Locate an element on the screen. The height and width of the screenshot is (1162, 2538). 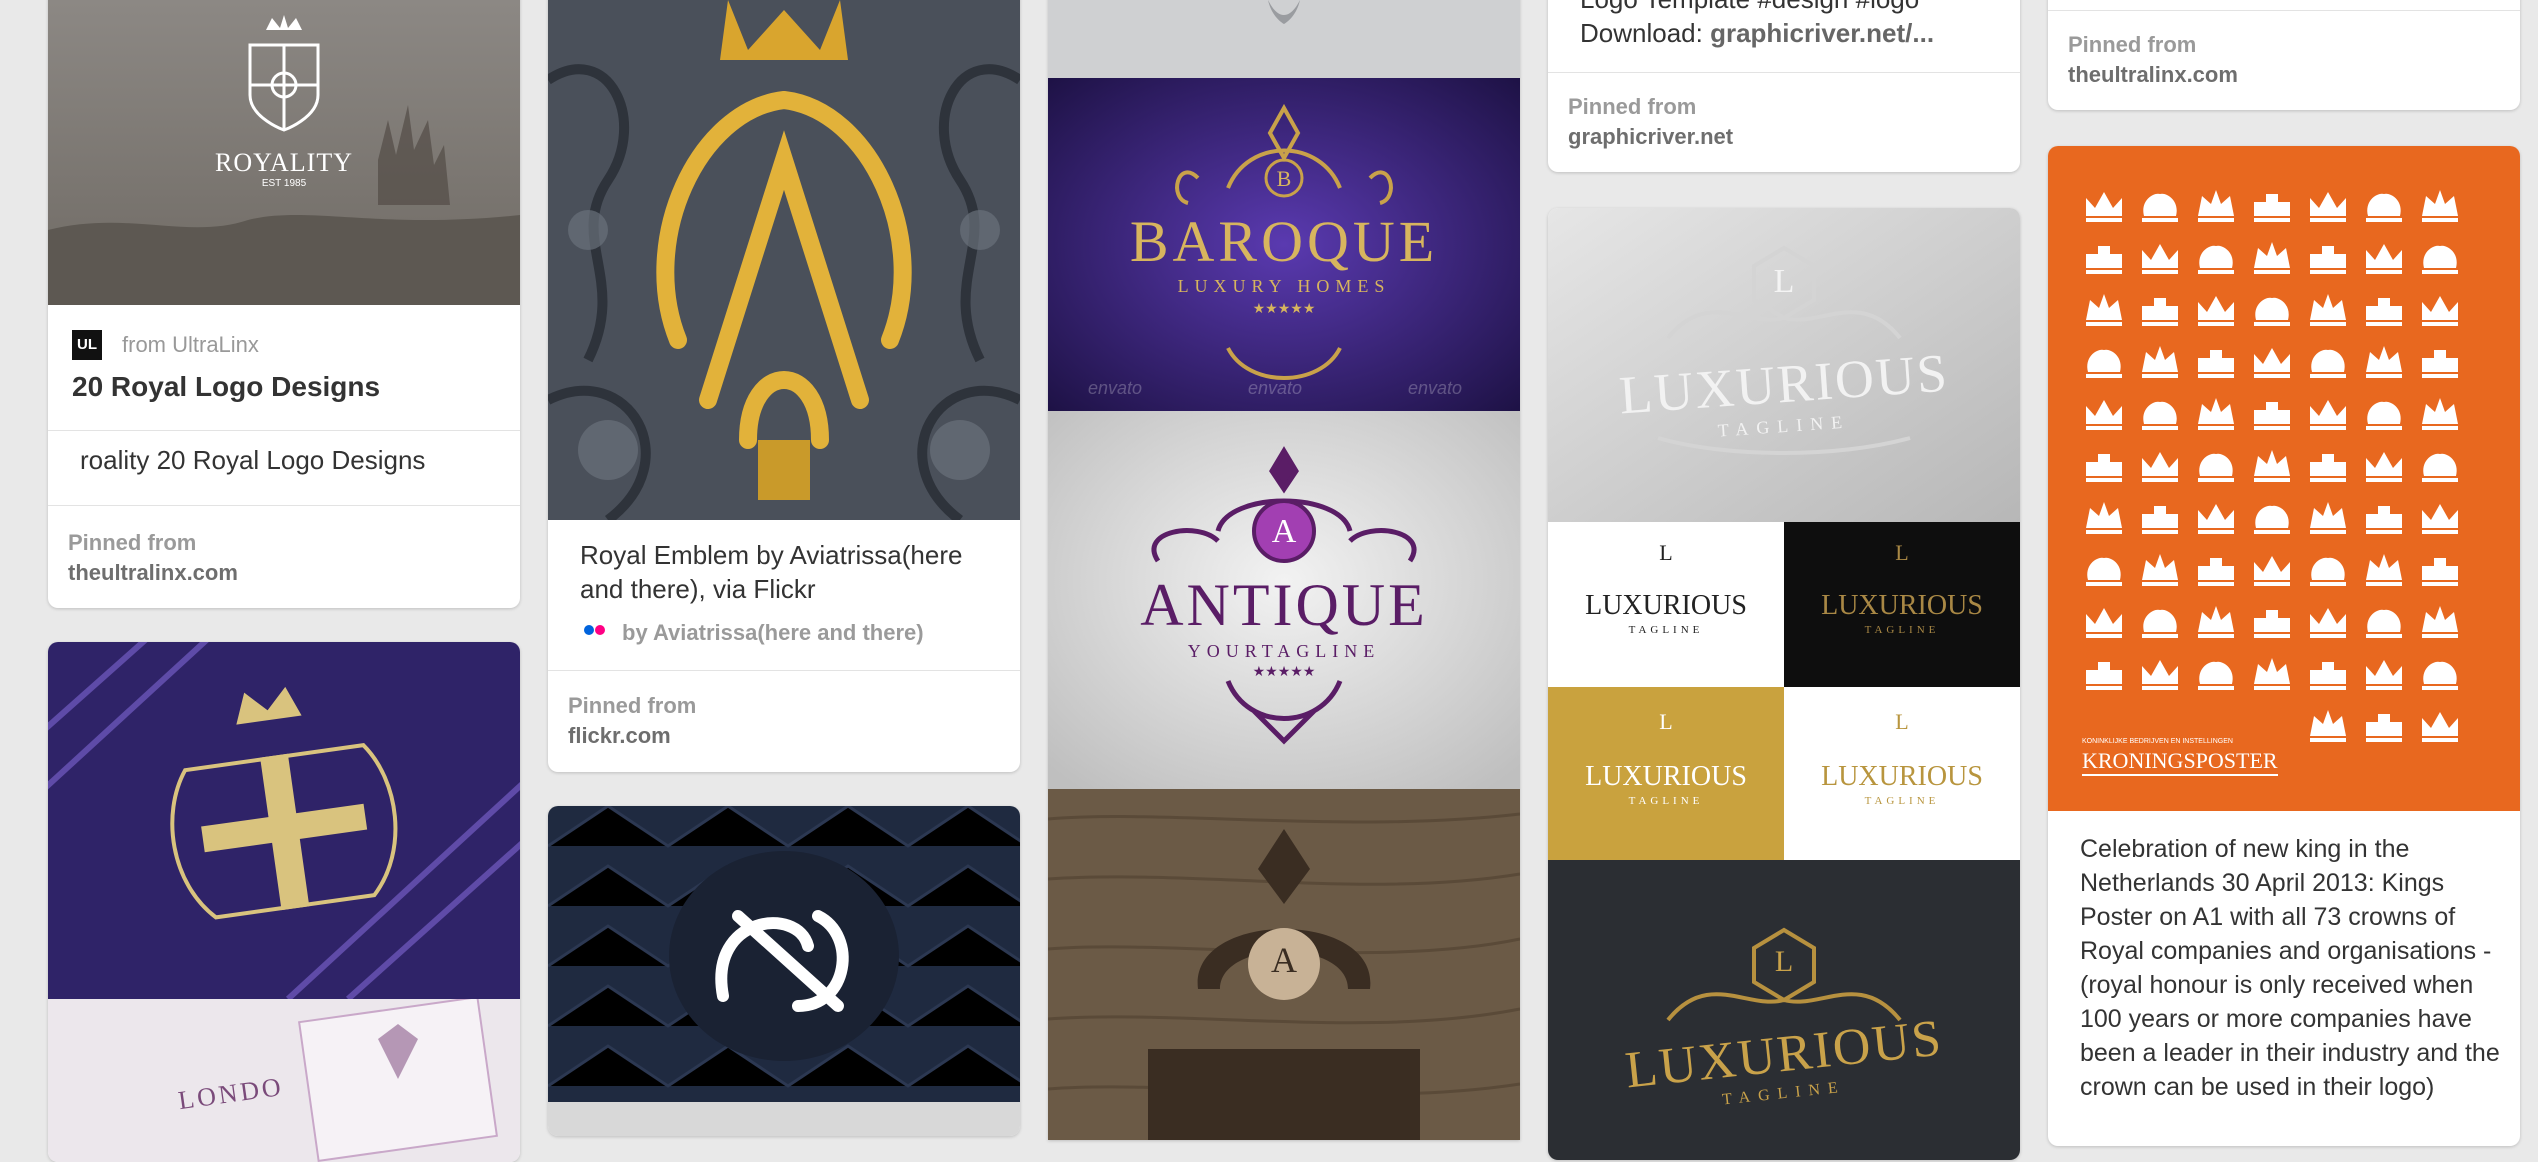
ultralinx-icon: UL is located at coordinates (87, 345).